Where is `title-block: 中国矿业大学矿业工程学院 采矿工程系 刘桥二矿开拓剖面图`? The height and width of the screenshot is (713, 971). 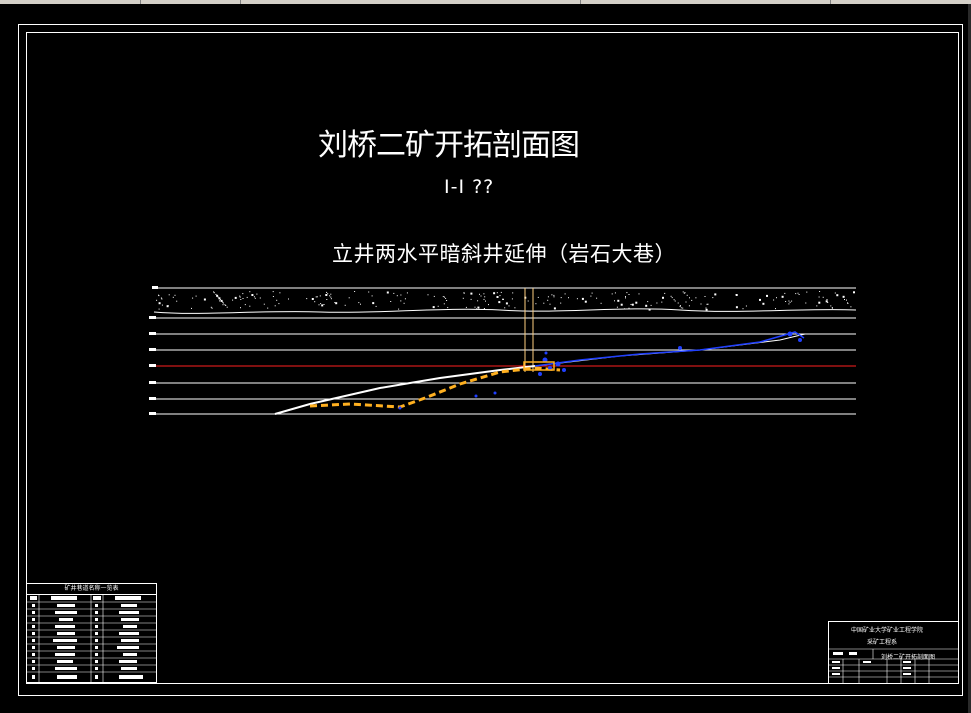 title-block: 中国矿业大学矿业工程学院 采矿工程系 刘桥二矿开拓剖面图 is located at coordinates (893, 652).